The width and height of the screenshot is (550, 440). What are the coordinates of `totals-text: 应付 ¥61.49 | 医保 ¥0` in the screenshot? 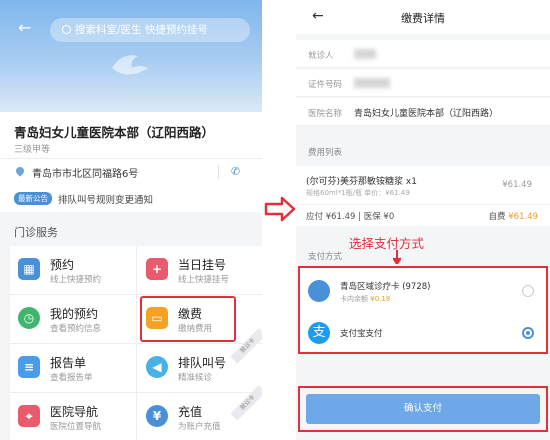 It's located at (350, 217).